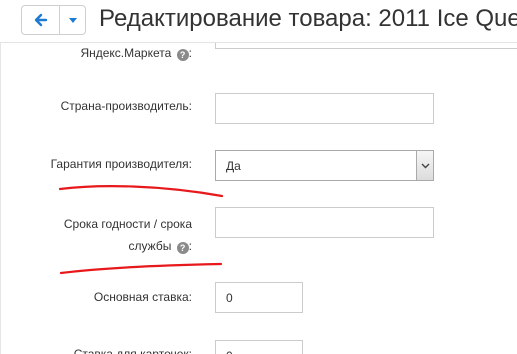 The height and width of the screenshot is (354, 517). Describe the element at coordinates (126, 106) in the screenshot. I see `country-label: Страна-производитель:` at that location.